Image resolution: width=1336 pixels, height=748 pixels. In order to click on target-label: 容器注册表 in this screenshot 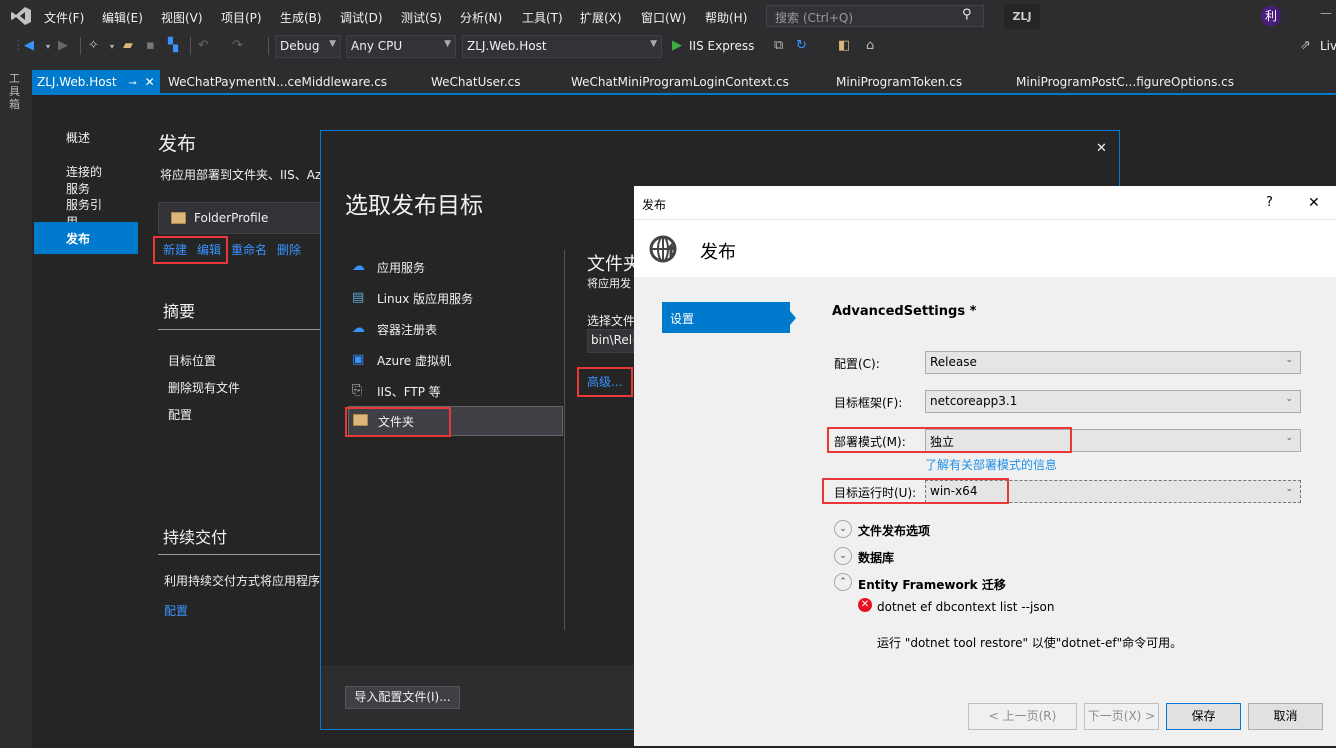, I will do `click(407, 330)`.